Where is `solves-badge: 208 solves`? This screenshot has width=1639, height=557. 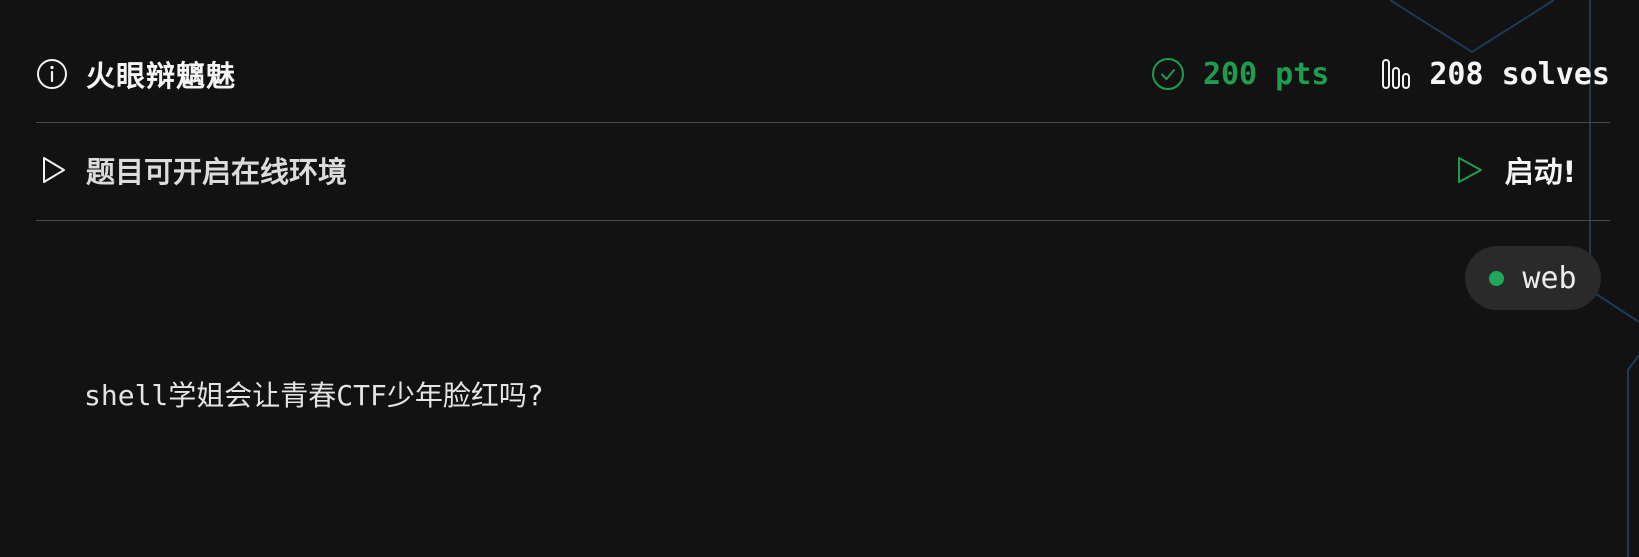
solves-badge: 208 solves is located at coordinates (1495, 74).